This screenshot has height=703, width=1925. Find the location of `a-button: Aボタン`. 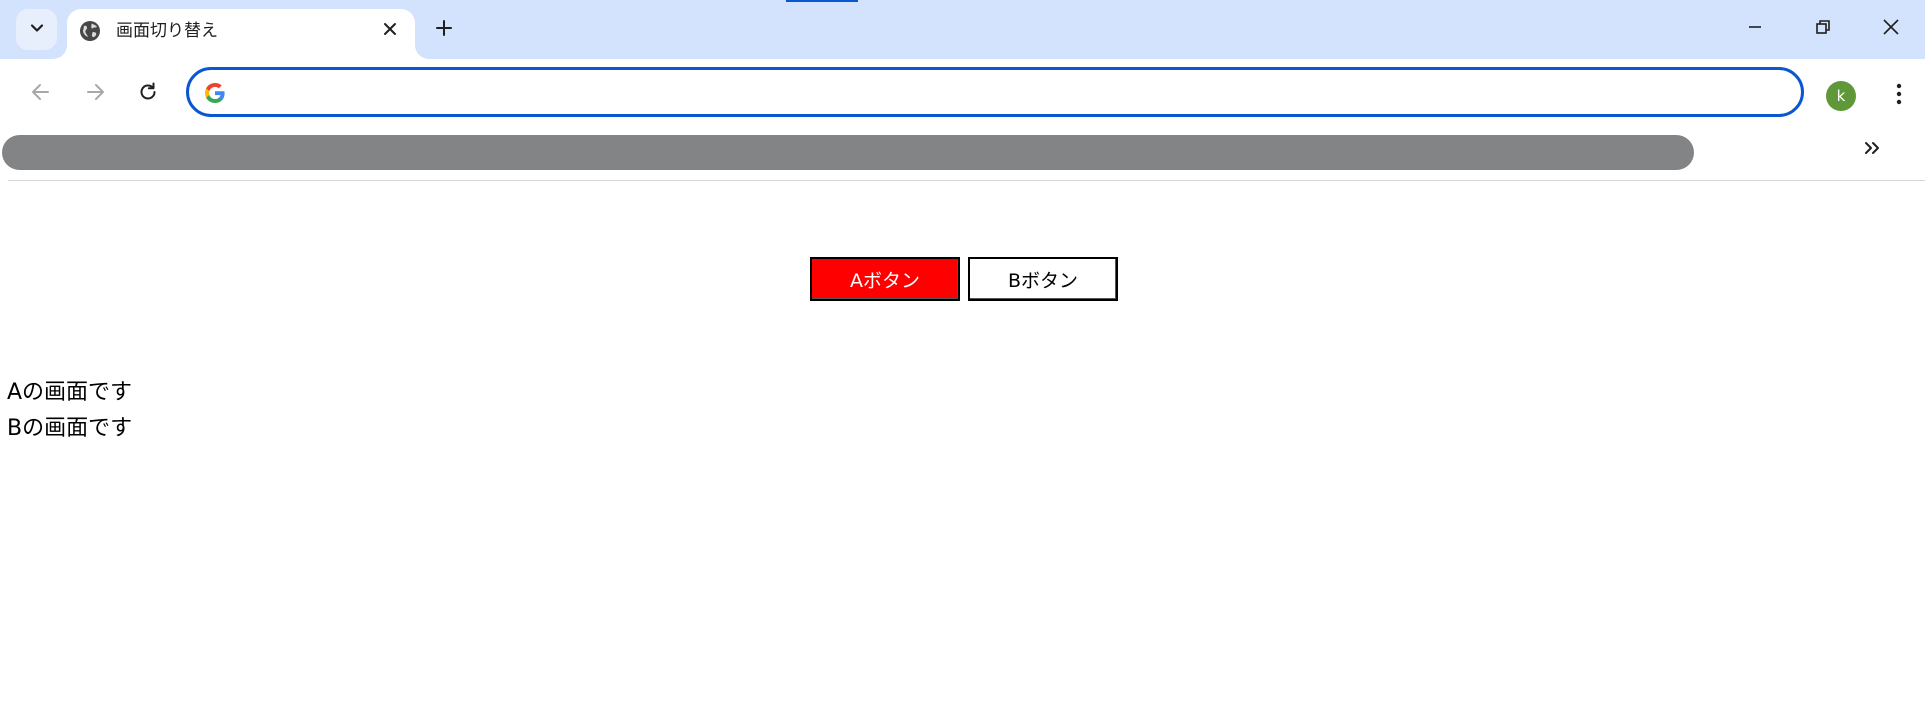

a-button: Aボタン is located at coordinates (885, 279).